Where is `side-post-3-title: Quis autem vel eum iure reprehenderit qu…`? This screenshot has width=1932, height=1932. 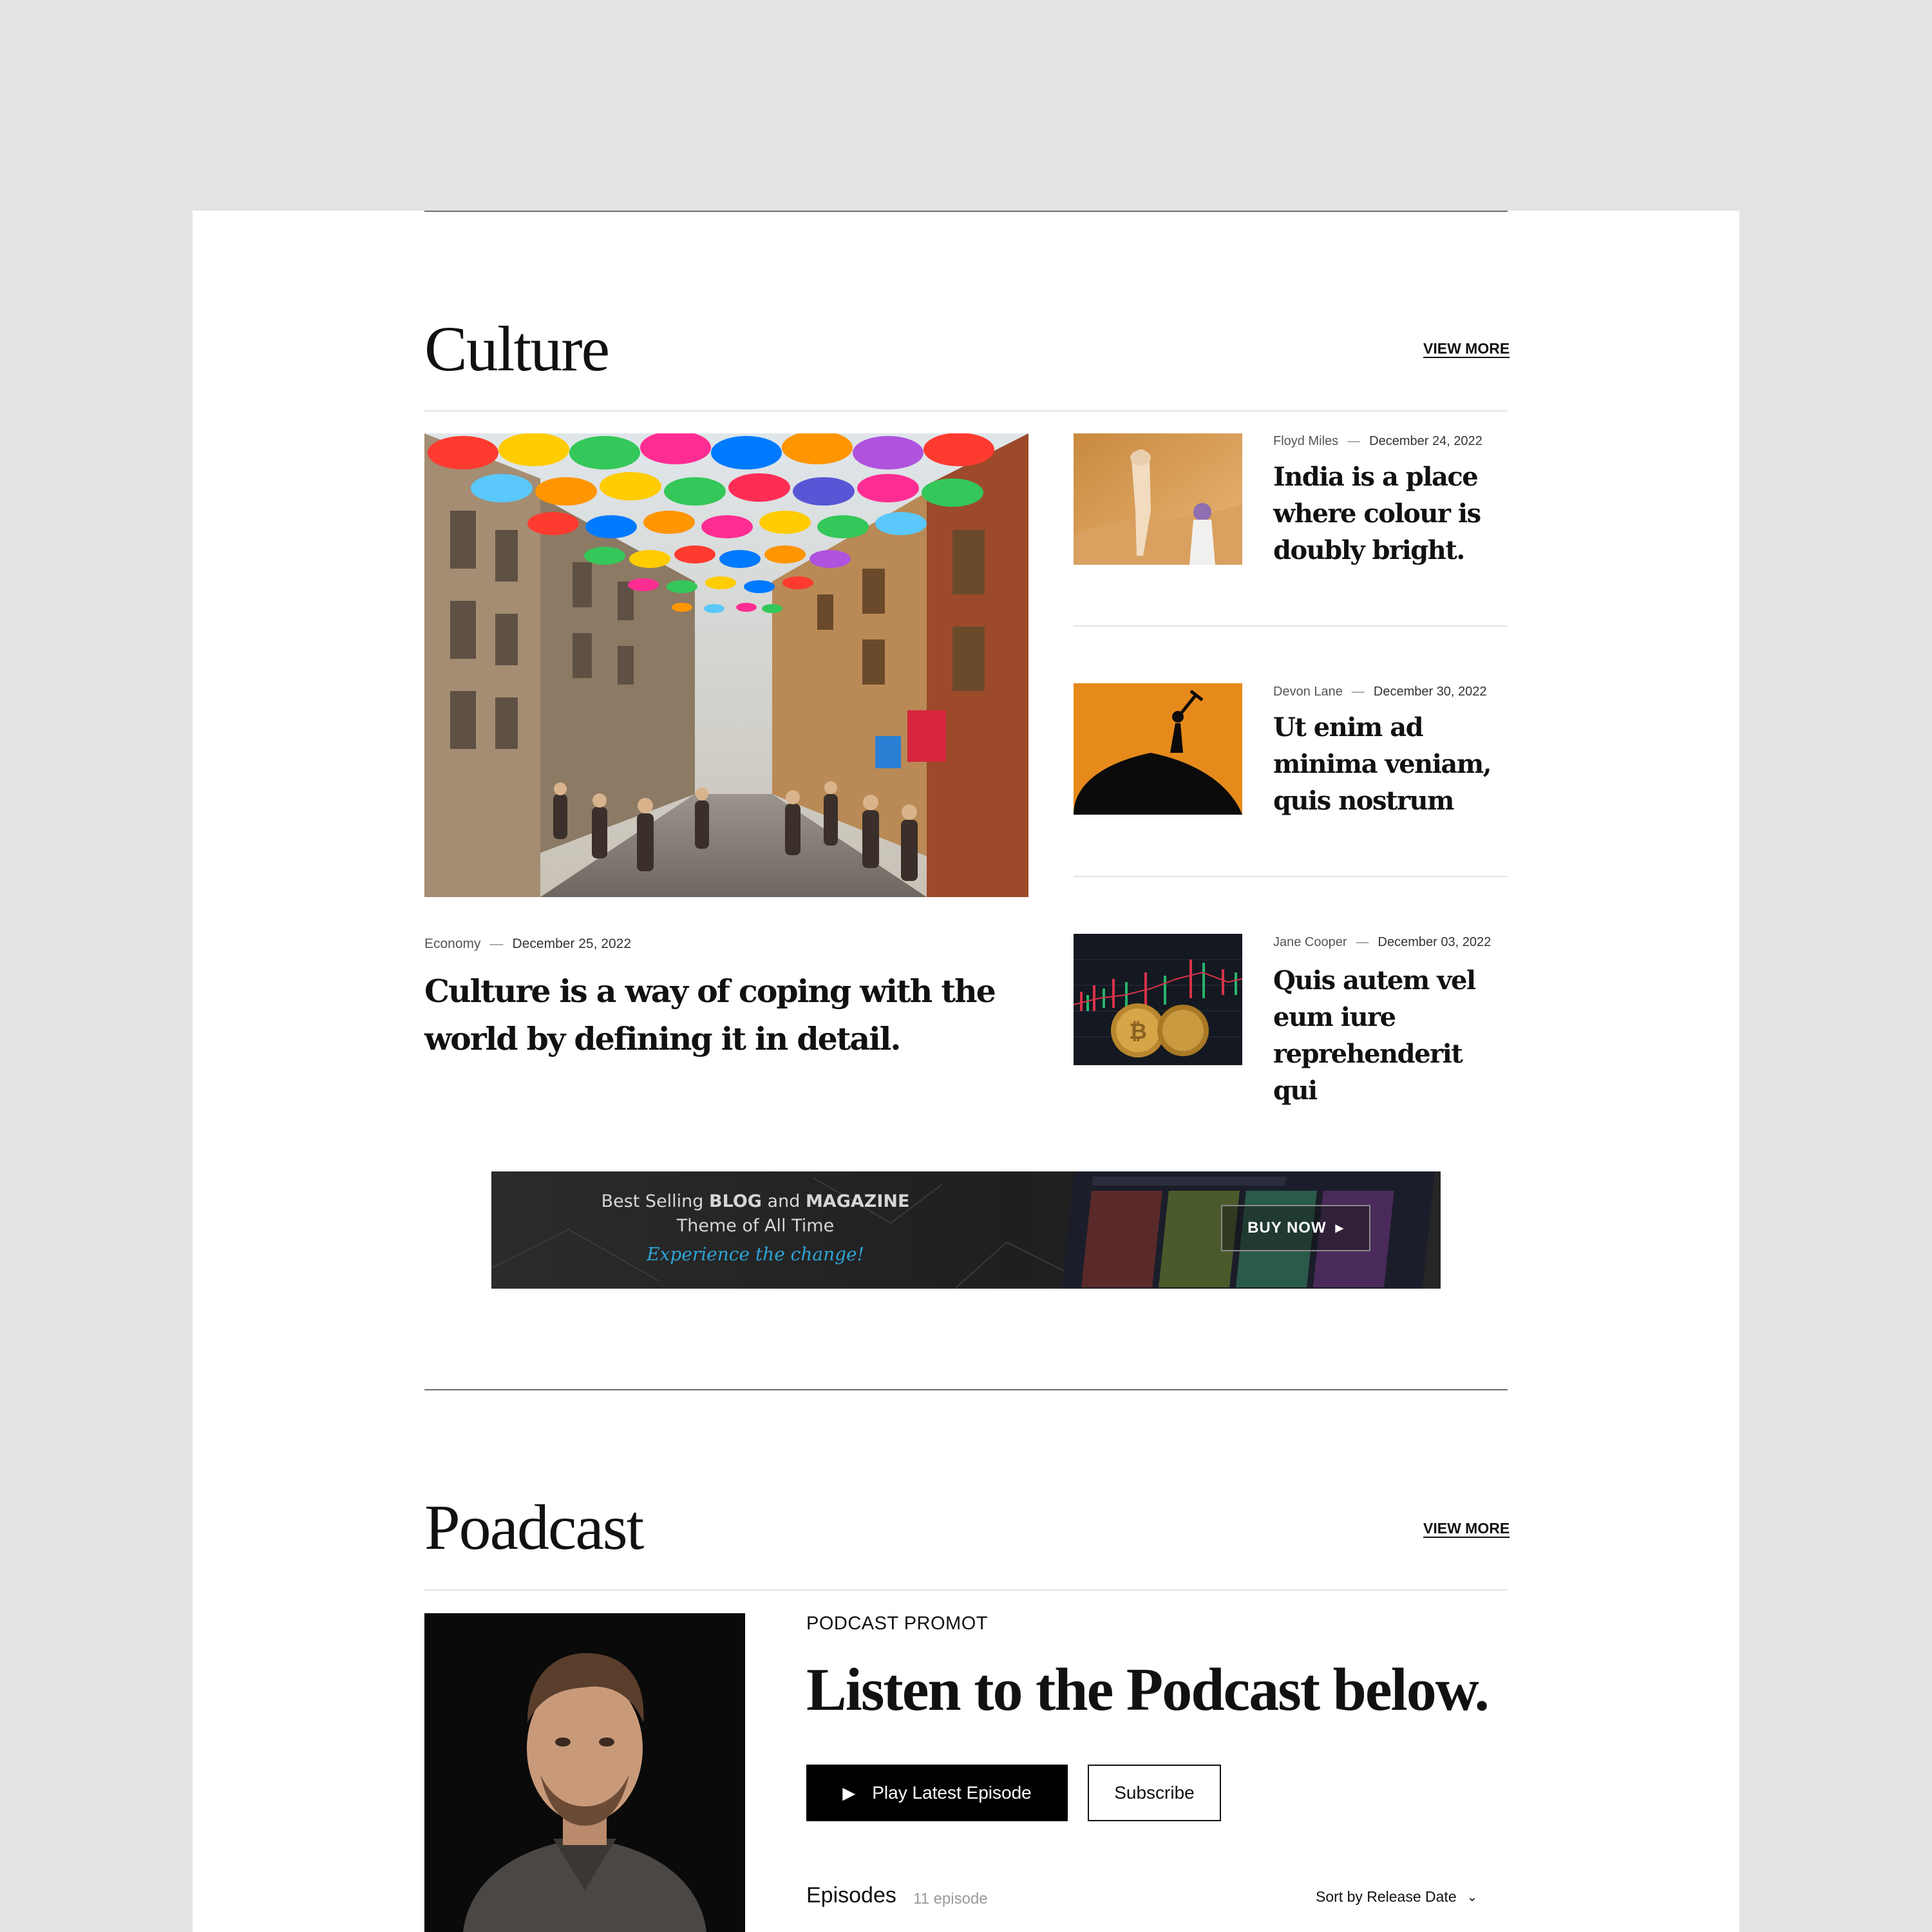
side-post-3-title: Quis autem vel eum iure reprehenderit qu… is located at coordinates (1389, 1035).